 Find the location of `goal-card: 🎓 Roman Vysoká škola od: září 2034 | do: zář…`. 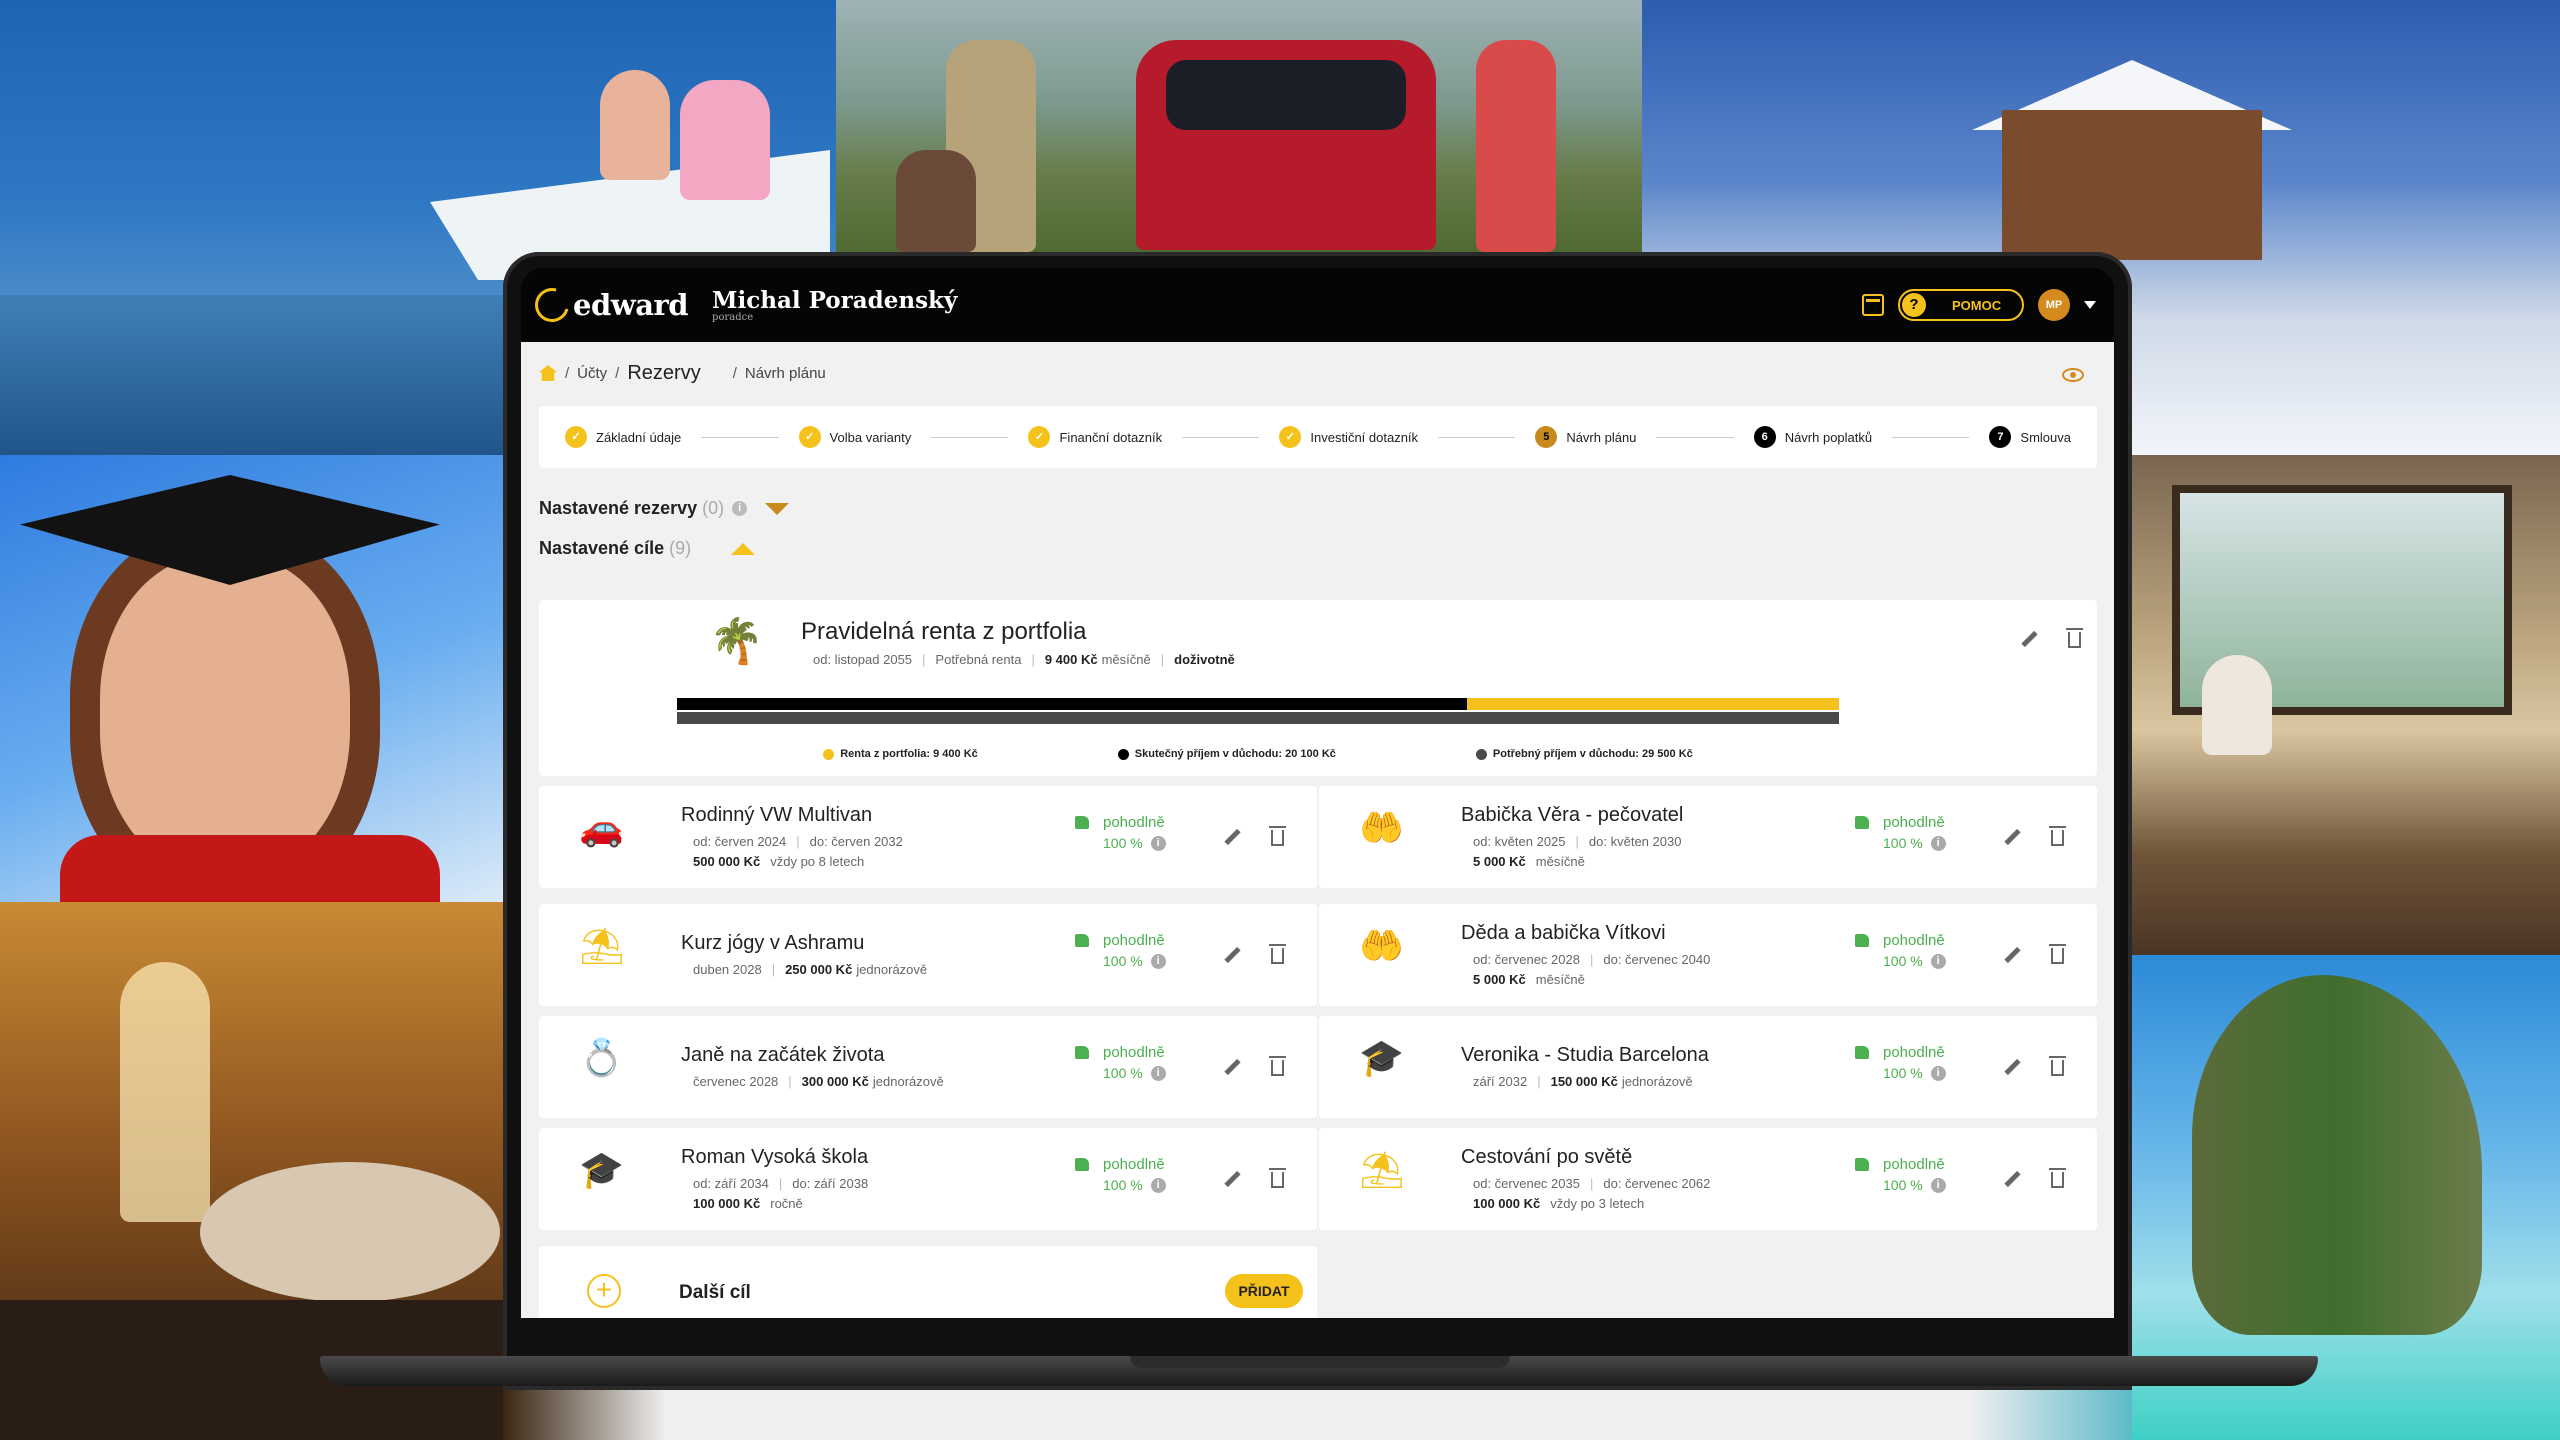

goal-card: 🎓 Roman Vysoká škola od: září 2034 | do: zář… is located at coordinates (928, 1179).